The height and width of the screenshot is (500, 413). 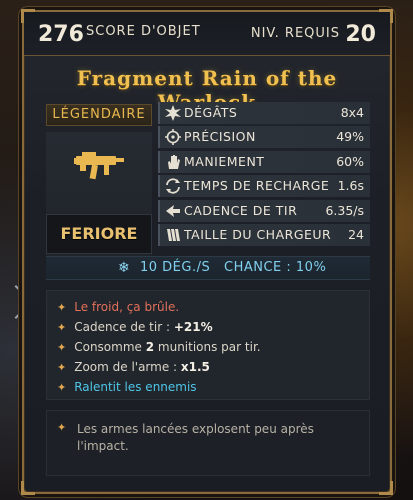 I want to click on magazine-icon, so click(x=173, y=235).